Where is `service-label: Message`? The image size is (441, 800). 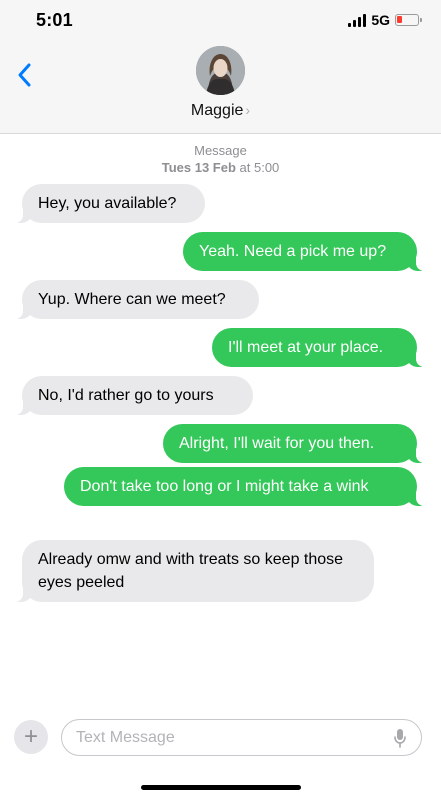 service-label: Message is located at coordinates (220, 150).